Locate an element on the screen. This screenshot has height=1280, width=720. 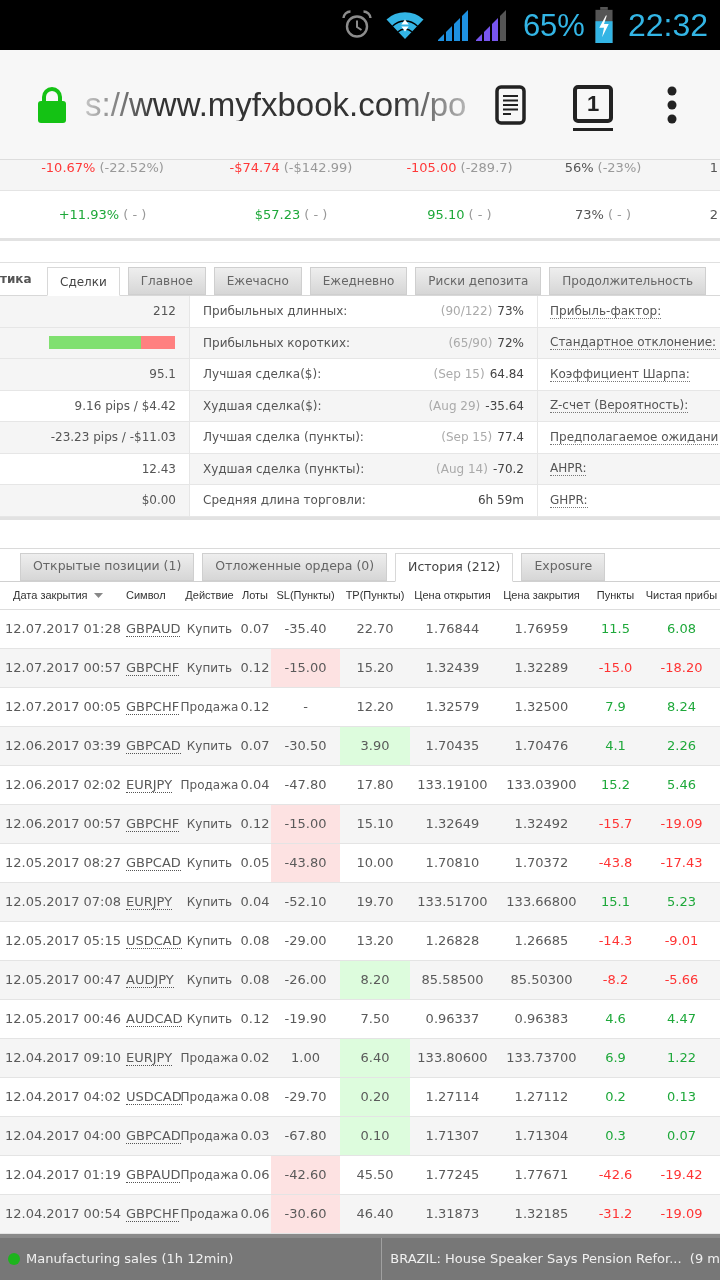
tab: Отложенные ордера (0) is located at coordinates (295, 566).